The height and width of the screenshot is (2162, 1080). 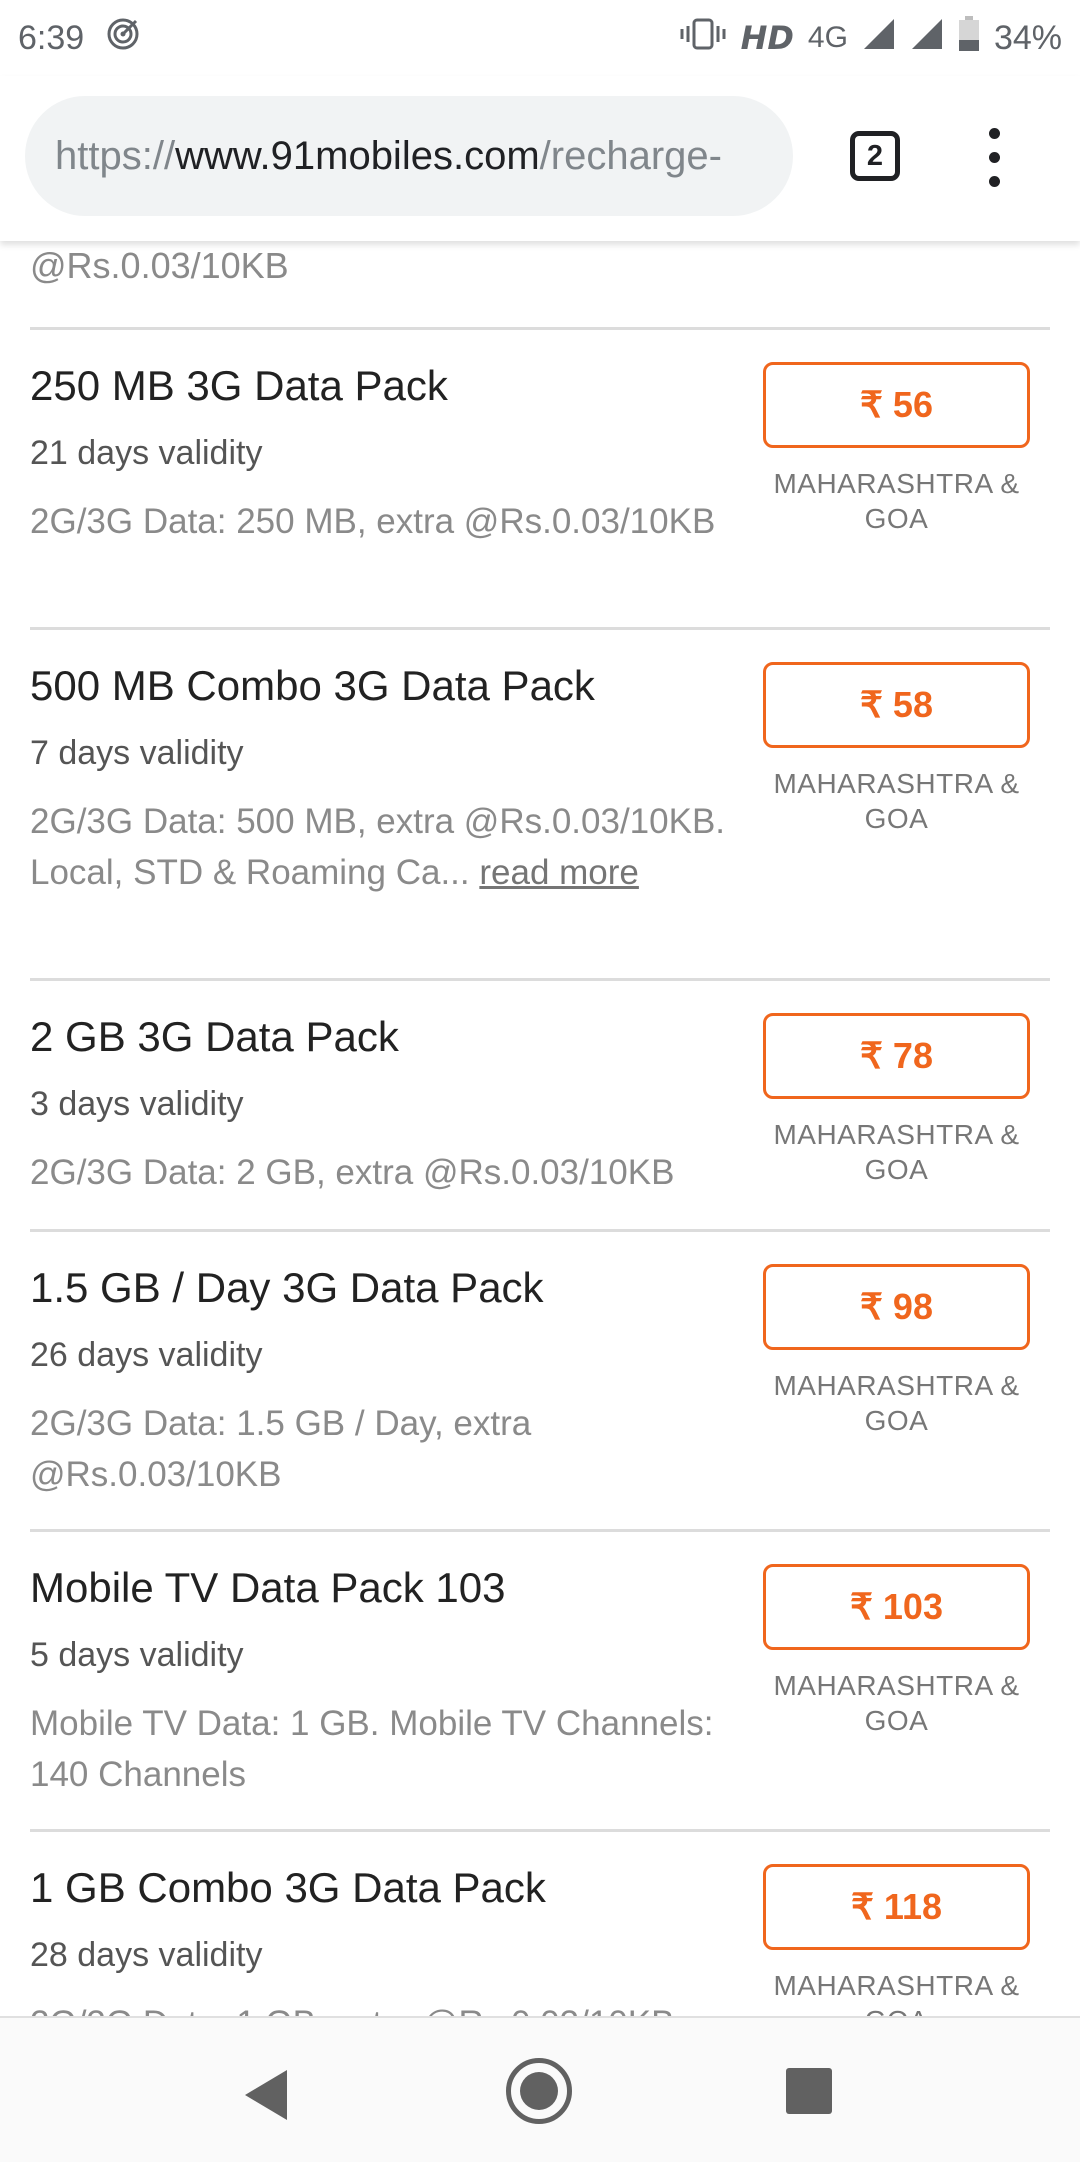 I want to click on tab-switcher-button: 2, so click(x=875, y=156).